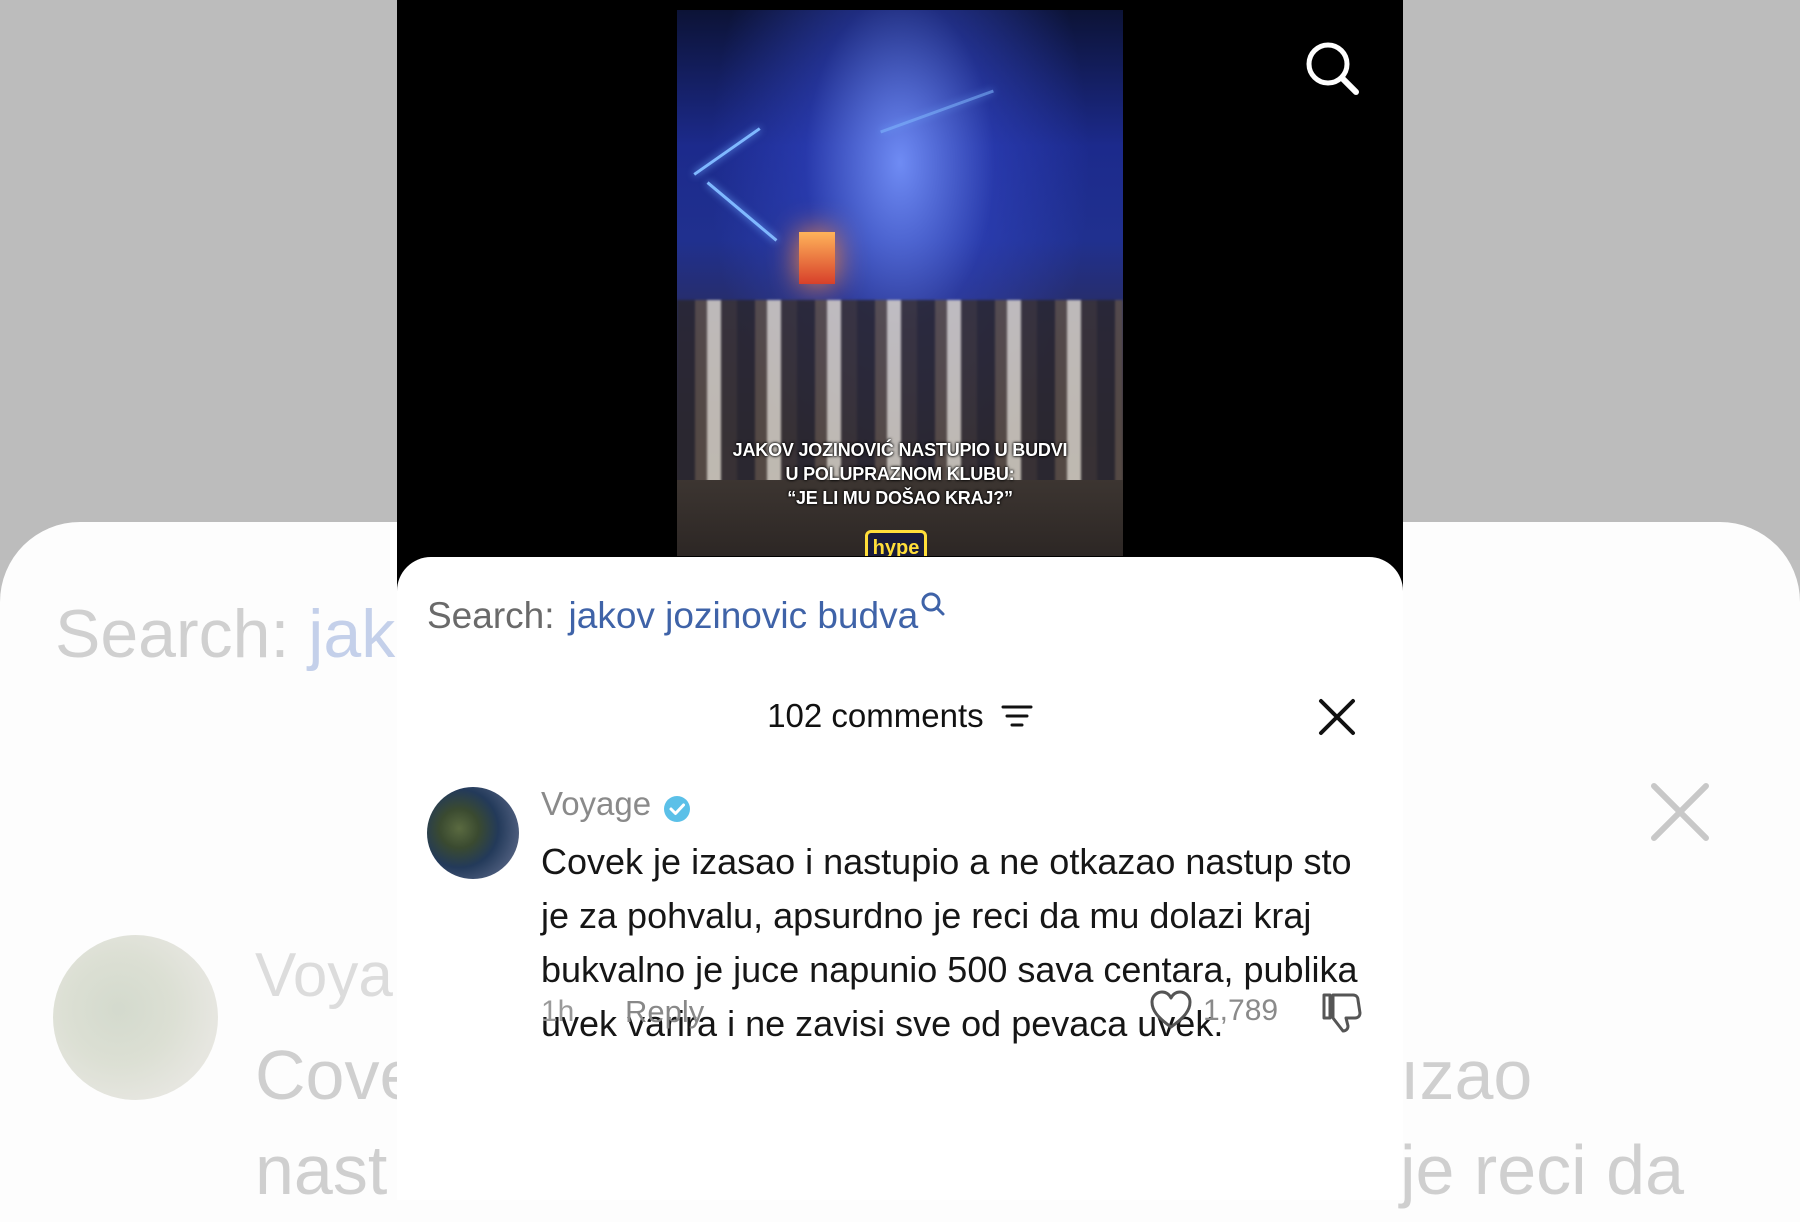 This screenshot has width=1800, height=1222. Describe the element at coordinates (558, 1011) in the screenshot. I see `comment-time: 1h` at that location.